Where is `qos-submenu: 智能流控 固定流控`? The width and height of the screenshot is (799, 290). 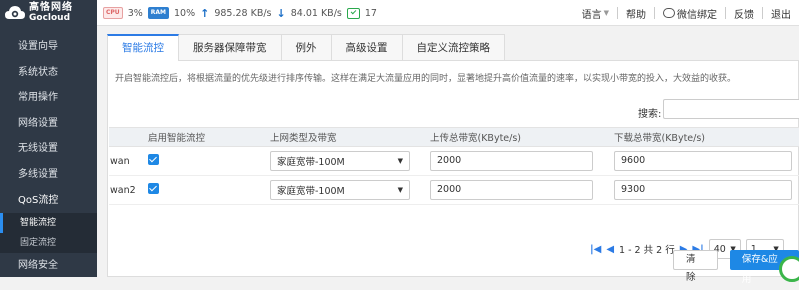 qos-submenu: 智能流控 固定流控 is located at coordinates (48, 233).